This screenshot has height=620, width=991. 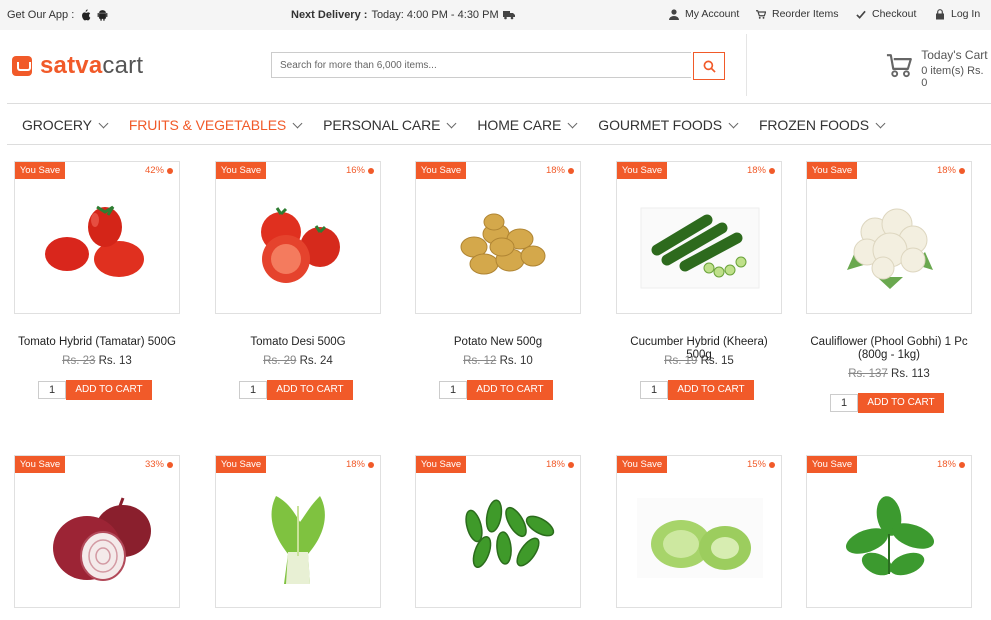 What do you see at coordinates (280, 361) in the screenshot?
I see `old-price: Rs. 29` at bounding box center [280, 361].